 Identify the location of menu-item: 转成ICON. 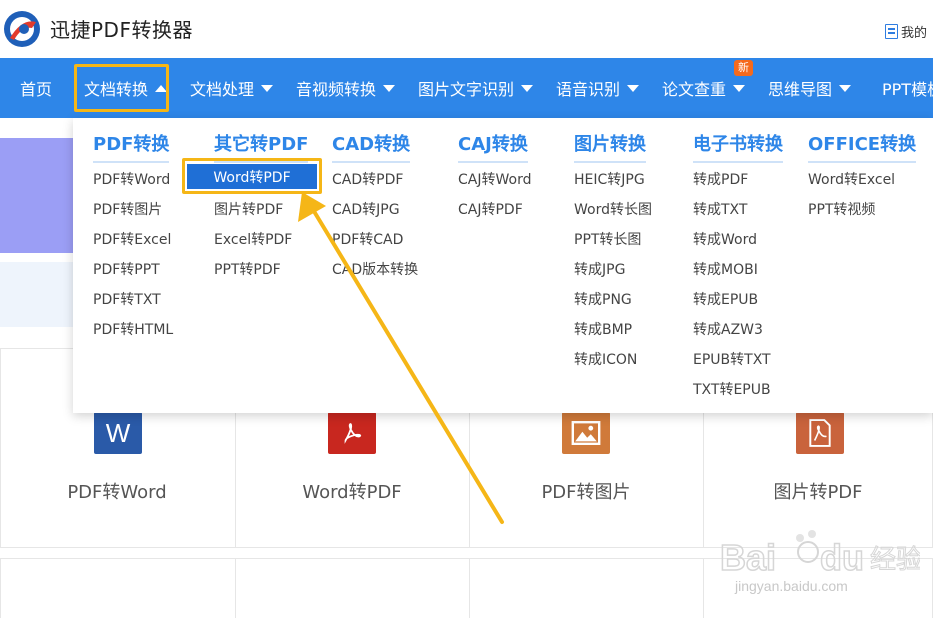
(605, 359).